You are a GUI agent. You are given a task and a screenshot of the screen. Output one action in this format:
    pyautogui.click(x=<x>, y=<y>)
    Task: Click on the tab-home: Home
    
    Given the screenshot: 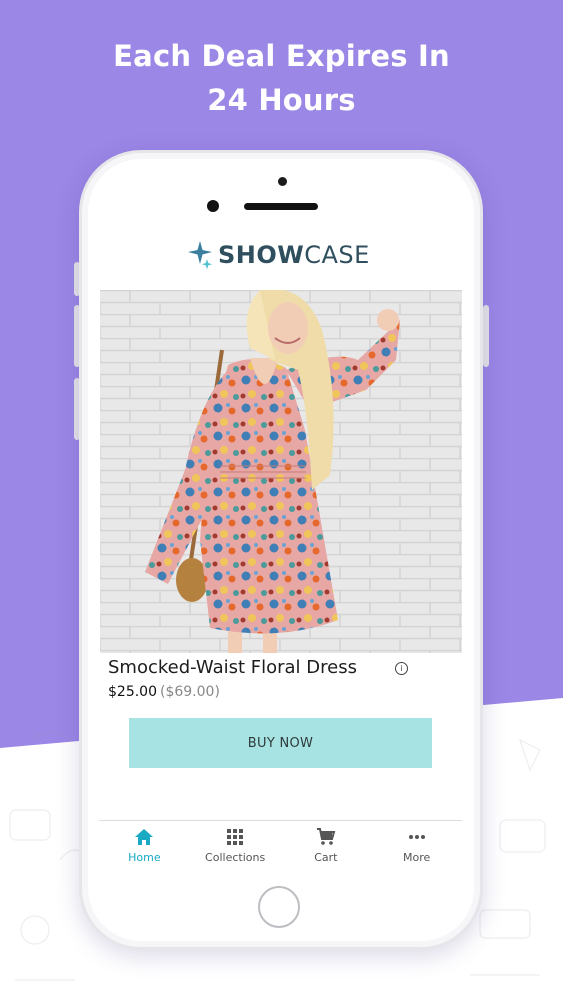 What is the action you would take?
    pyautogui.click(x=144, y=849)
    